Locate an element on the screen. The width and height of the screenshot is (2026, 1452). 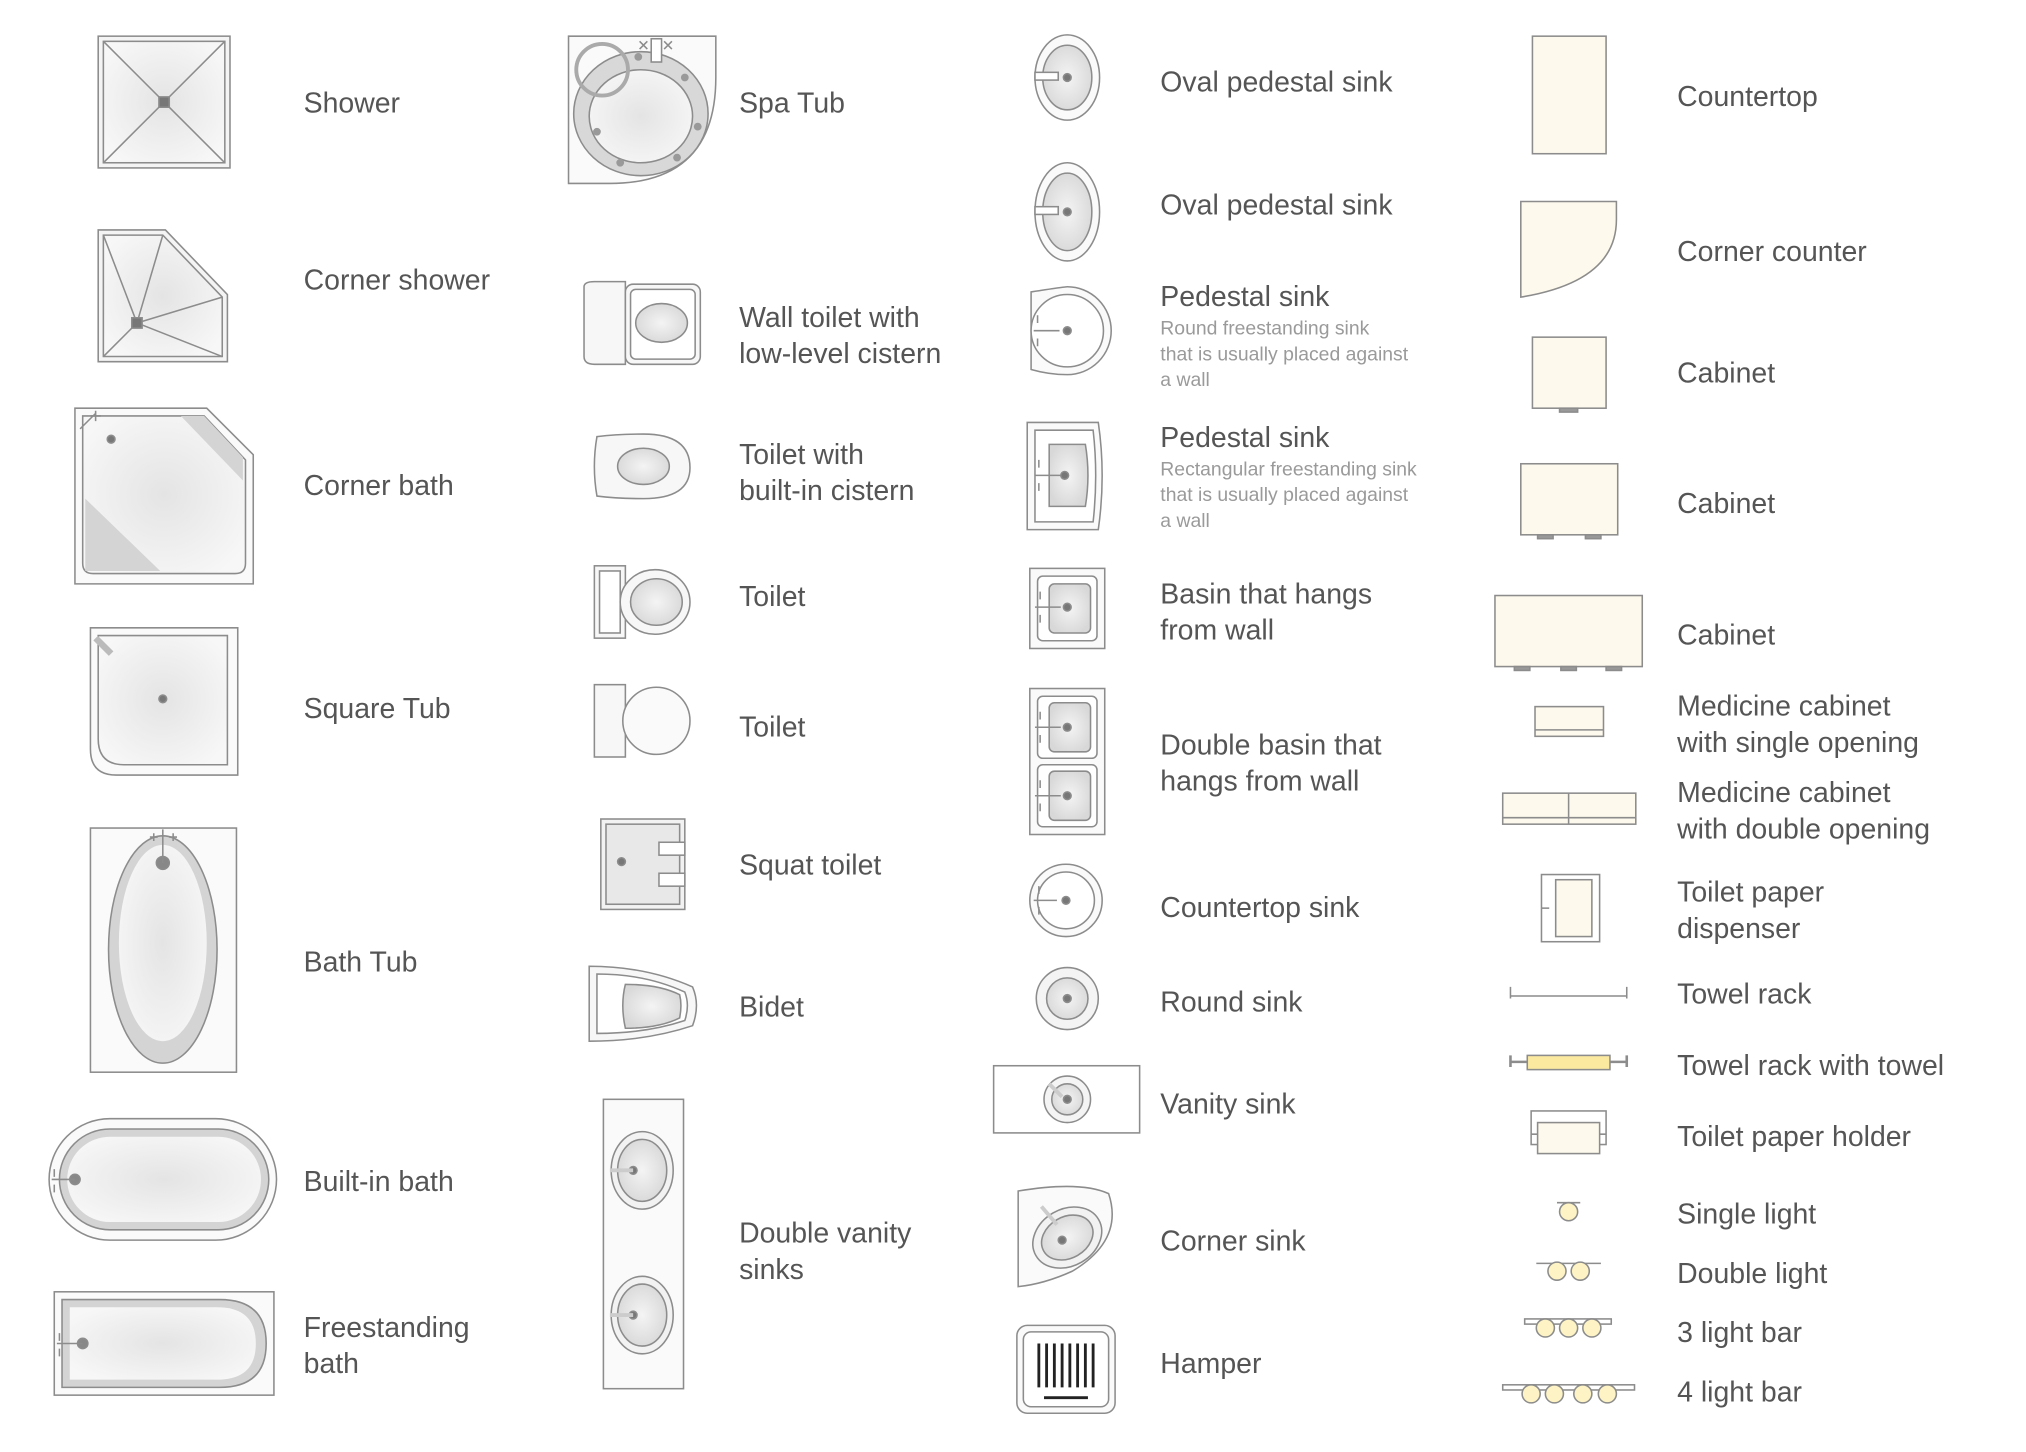
label-towel-rack-with-towel: Towel rack with towel is located at coordinates (1811, 1065).